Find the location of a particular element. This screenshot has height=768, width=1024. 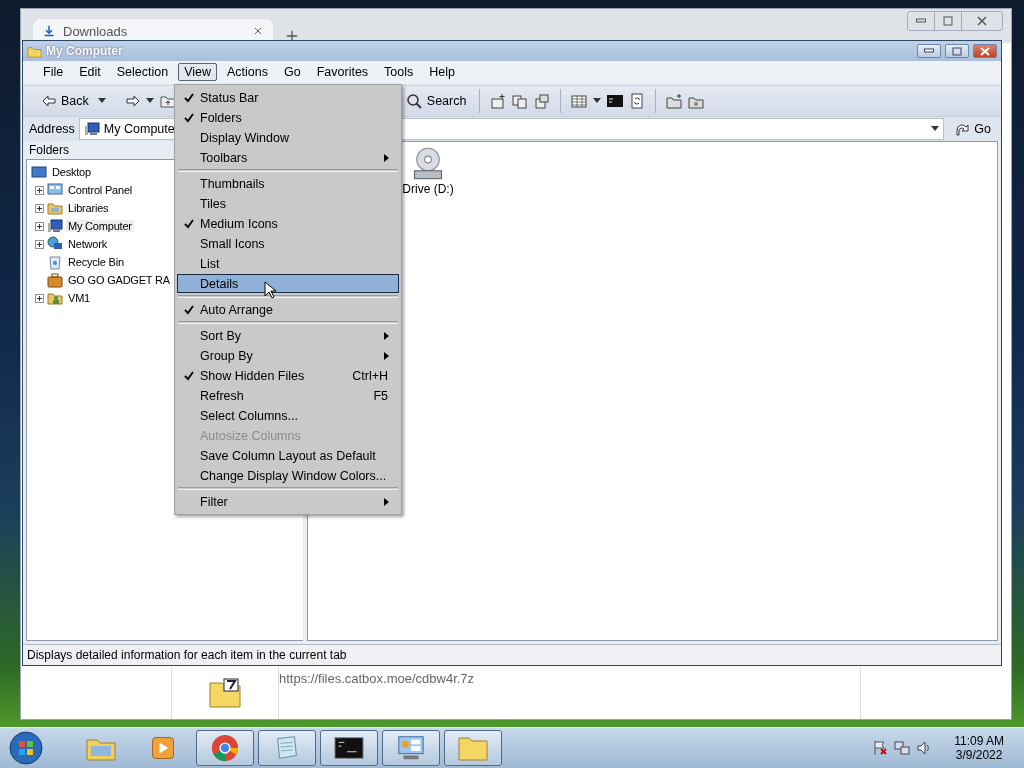

tree-item: My Computer is located at coordinates (100, 226).